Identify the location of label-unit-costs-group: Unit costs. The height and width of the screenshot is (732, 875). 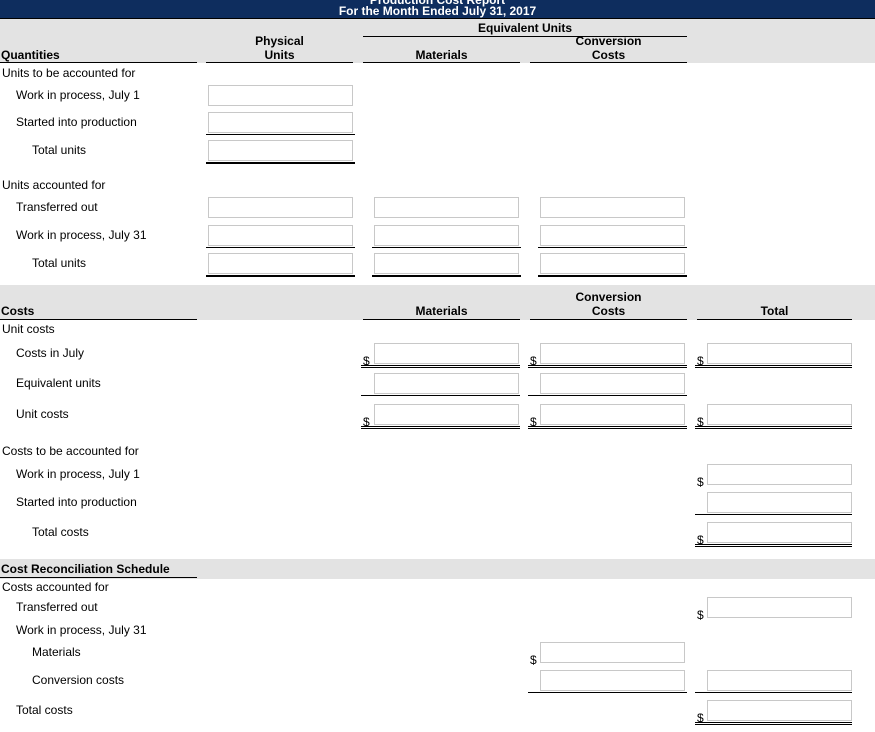
(28, 329).